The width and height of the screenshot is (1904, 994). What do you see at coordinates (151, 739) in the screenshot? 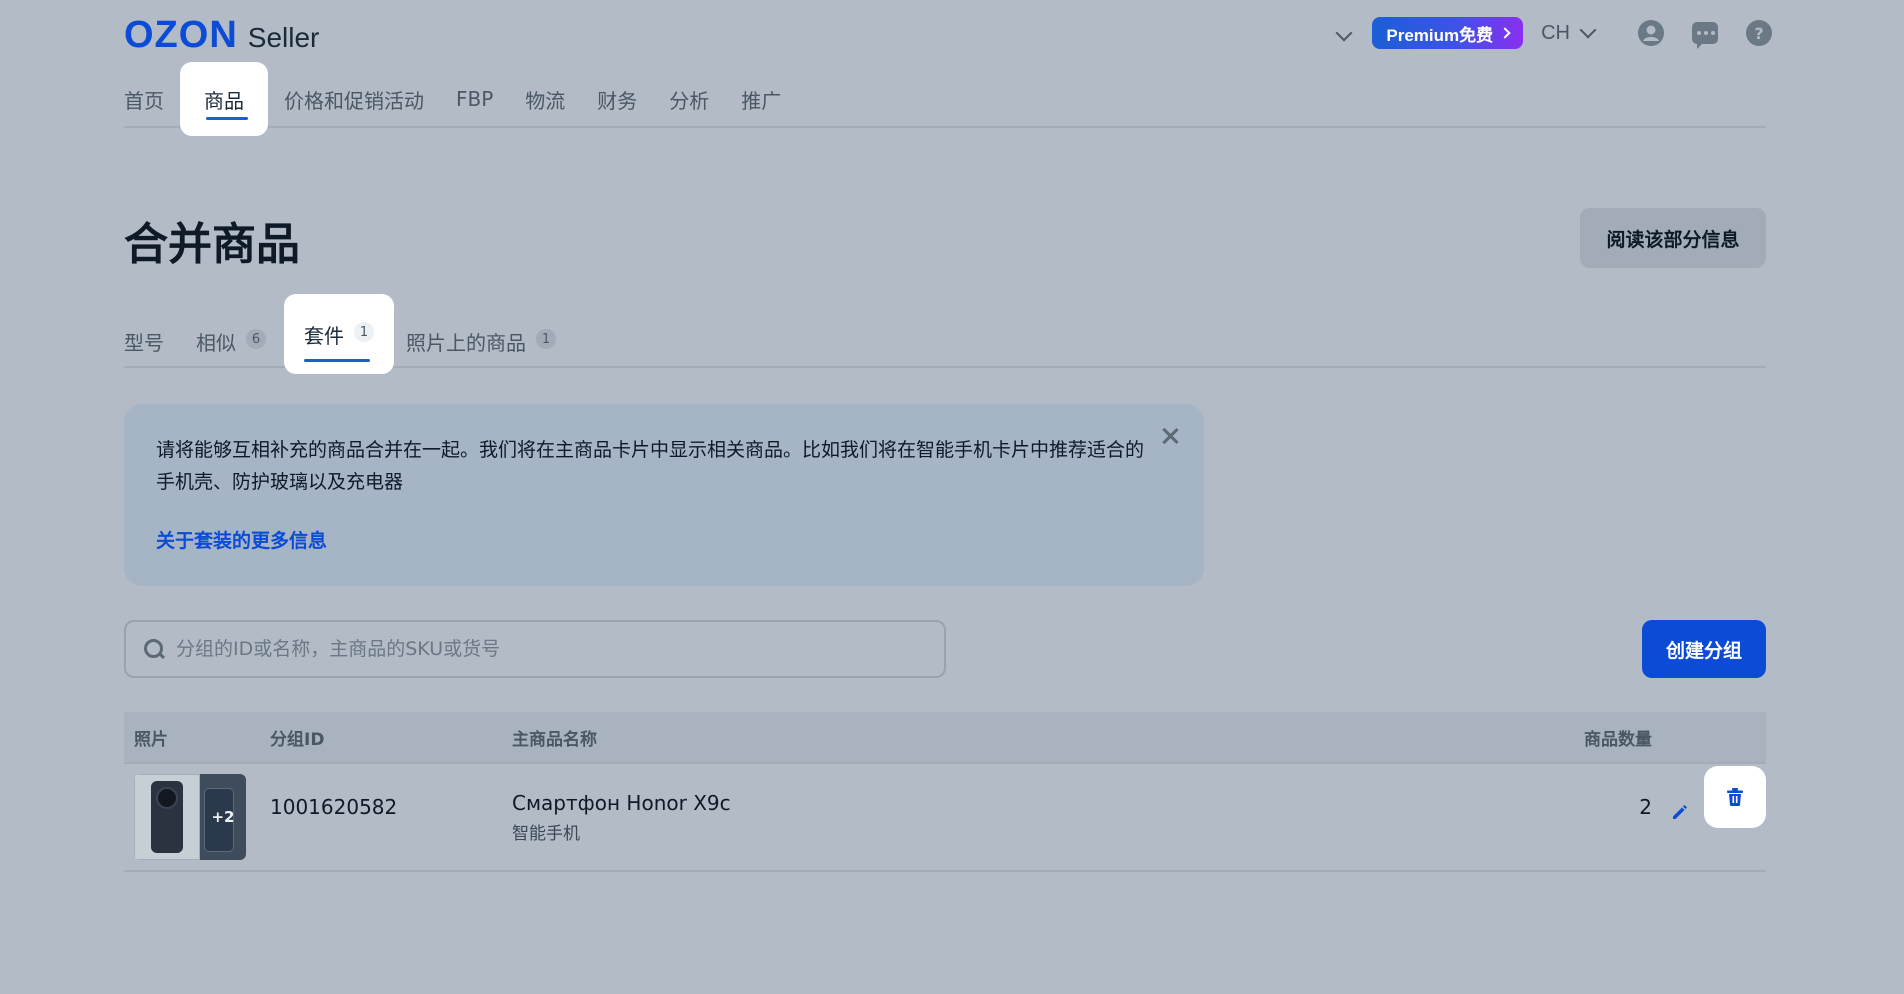
I see `column-header-photo: 照片` at bounding box center [151, 739].